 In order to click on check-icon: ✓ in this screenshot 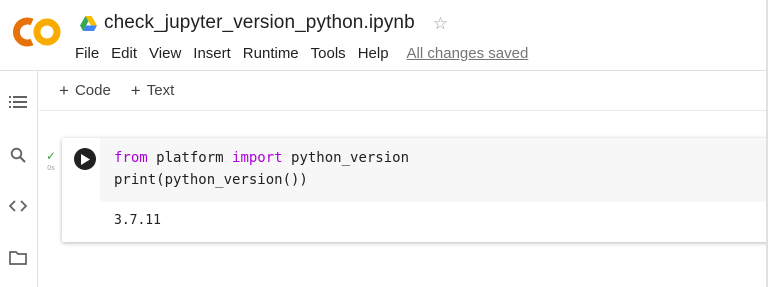, I will do `click(51, 156)`.